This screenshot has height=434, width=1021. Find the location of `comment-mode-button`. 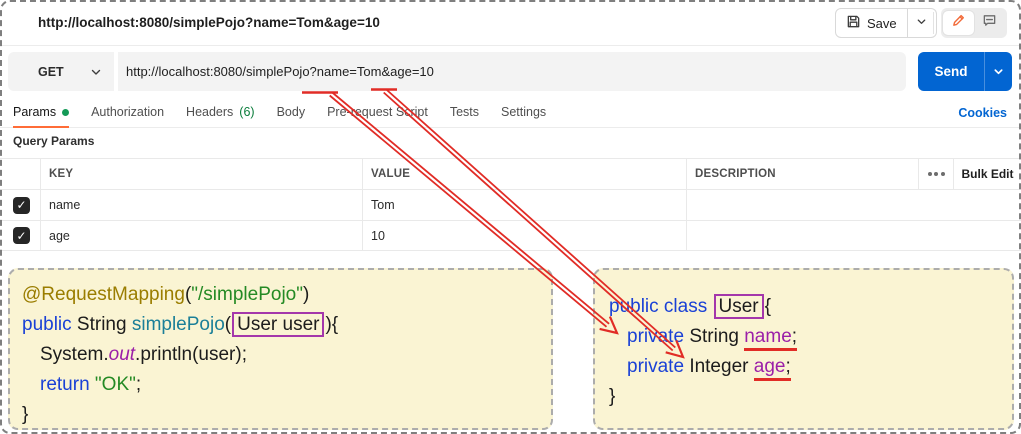

comment-mode-button is located at coordinates (989, 23).